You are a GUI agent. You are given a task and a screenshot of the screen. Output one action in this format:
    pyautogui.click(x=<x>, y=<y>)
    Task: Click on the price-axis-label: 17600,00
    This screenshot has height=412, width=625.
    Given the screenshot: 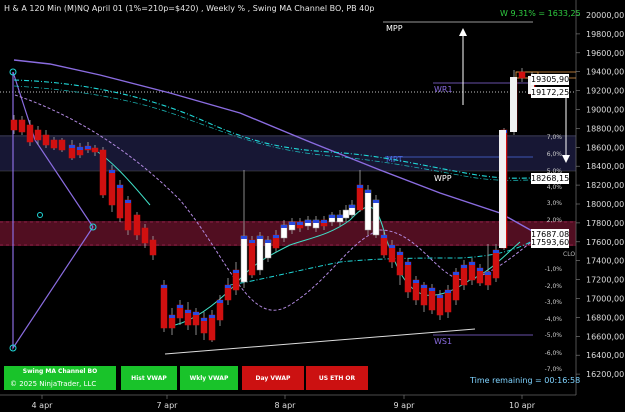 What is the action you would take?
    pyautogui.click(x=605, y=242)
    